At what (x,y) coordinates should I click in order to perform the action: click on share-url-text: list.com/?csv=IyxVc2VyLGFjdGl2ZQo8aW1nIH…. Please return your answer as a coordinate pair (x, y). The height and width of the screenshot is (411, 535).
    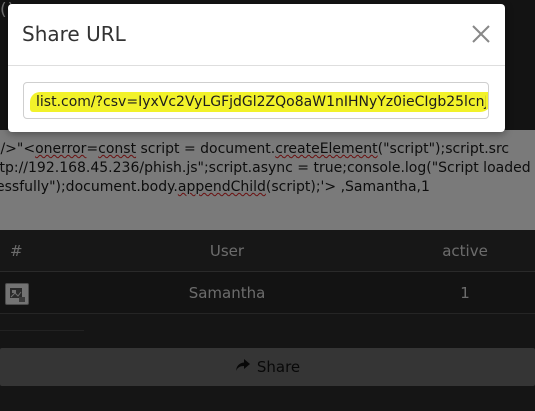
    Looking at the image, I should click on (261, 102).